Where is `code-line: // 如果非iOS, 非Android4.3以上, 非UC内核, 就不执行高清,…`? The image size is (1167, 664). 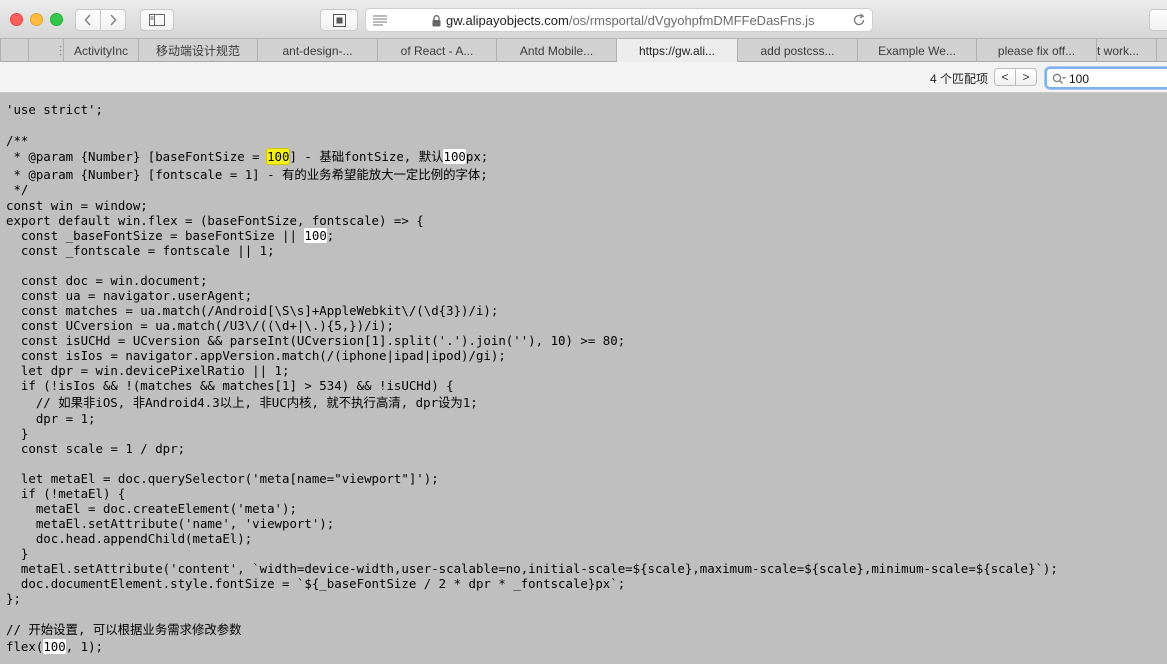
code-line: // 如果非iOS, 非Android4.3以上, 非UC内核, 就不执行高清,… is located at coordinates (242, 402).